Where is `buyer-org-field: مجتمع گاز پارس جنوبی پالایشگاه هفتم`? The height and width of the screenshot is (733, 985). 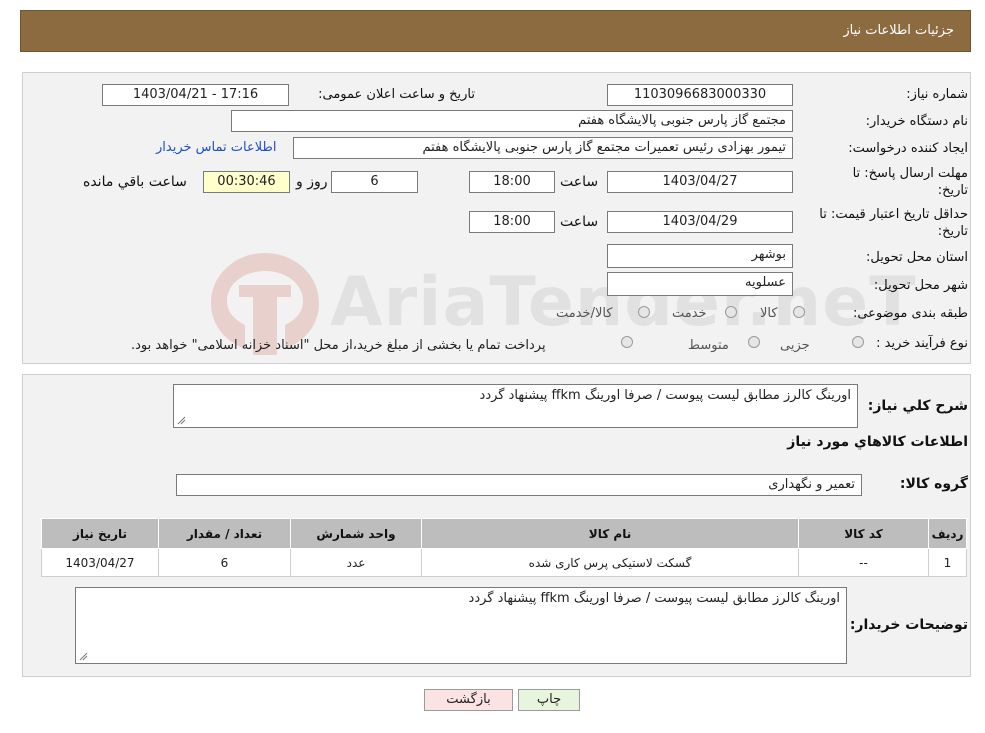
buyer-org-field: مجتمع گاز پارس جنوبی پالایشگاه هفتم is located at coordinates (512, 121).